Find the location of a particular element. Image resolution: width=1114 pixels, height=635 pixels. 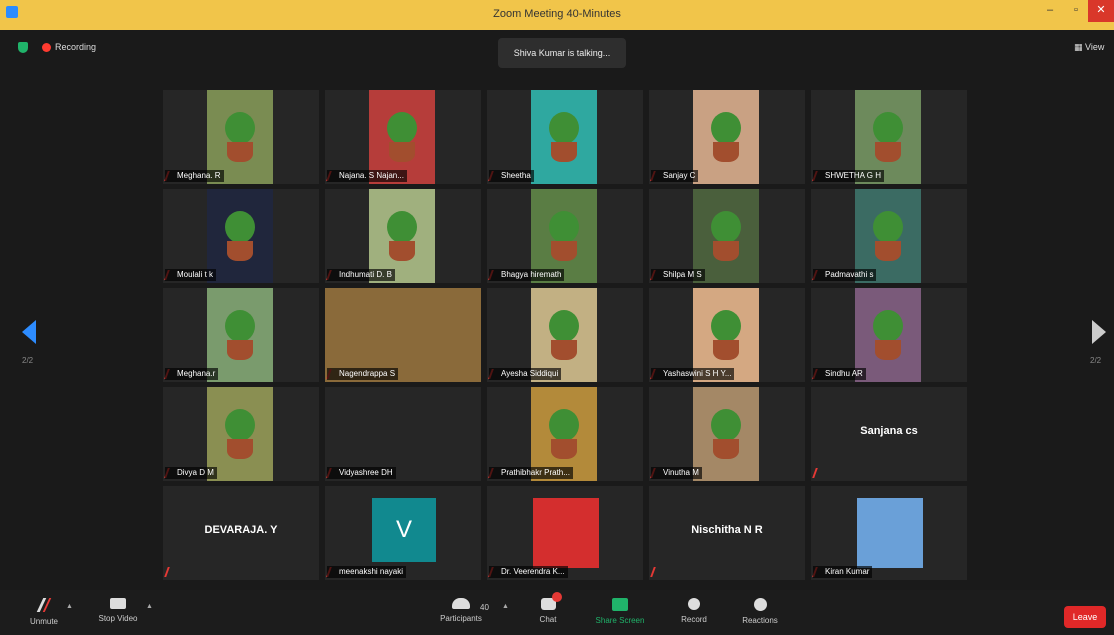

participant-tile: Bhagya hiremath is located at coordinates (565, 236).